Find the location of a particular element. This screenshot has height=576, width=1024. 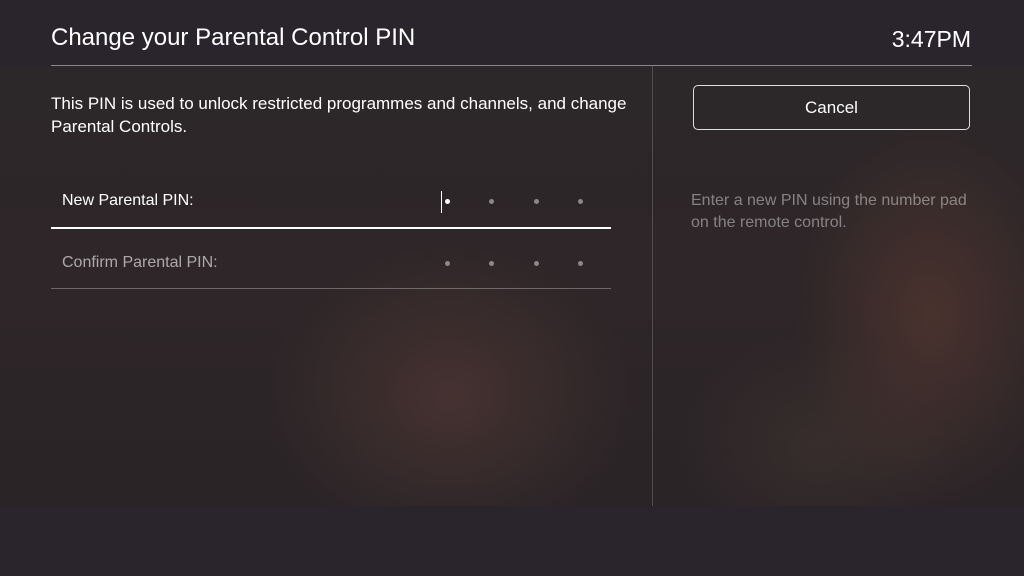

text-cursor is located at coordinates (441, 202).